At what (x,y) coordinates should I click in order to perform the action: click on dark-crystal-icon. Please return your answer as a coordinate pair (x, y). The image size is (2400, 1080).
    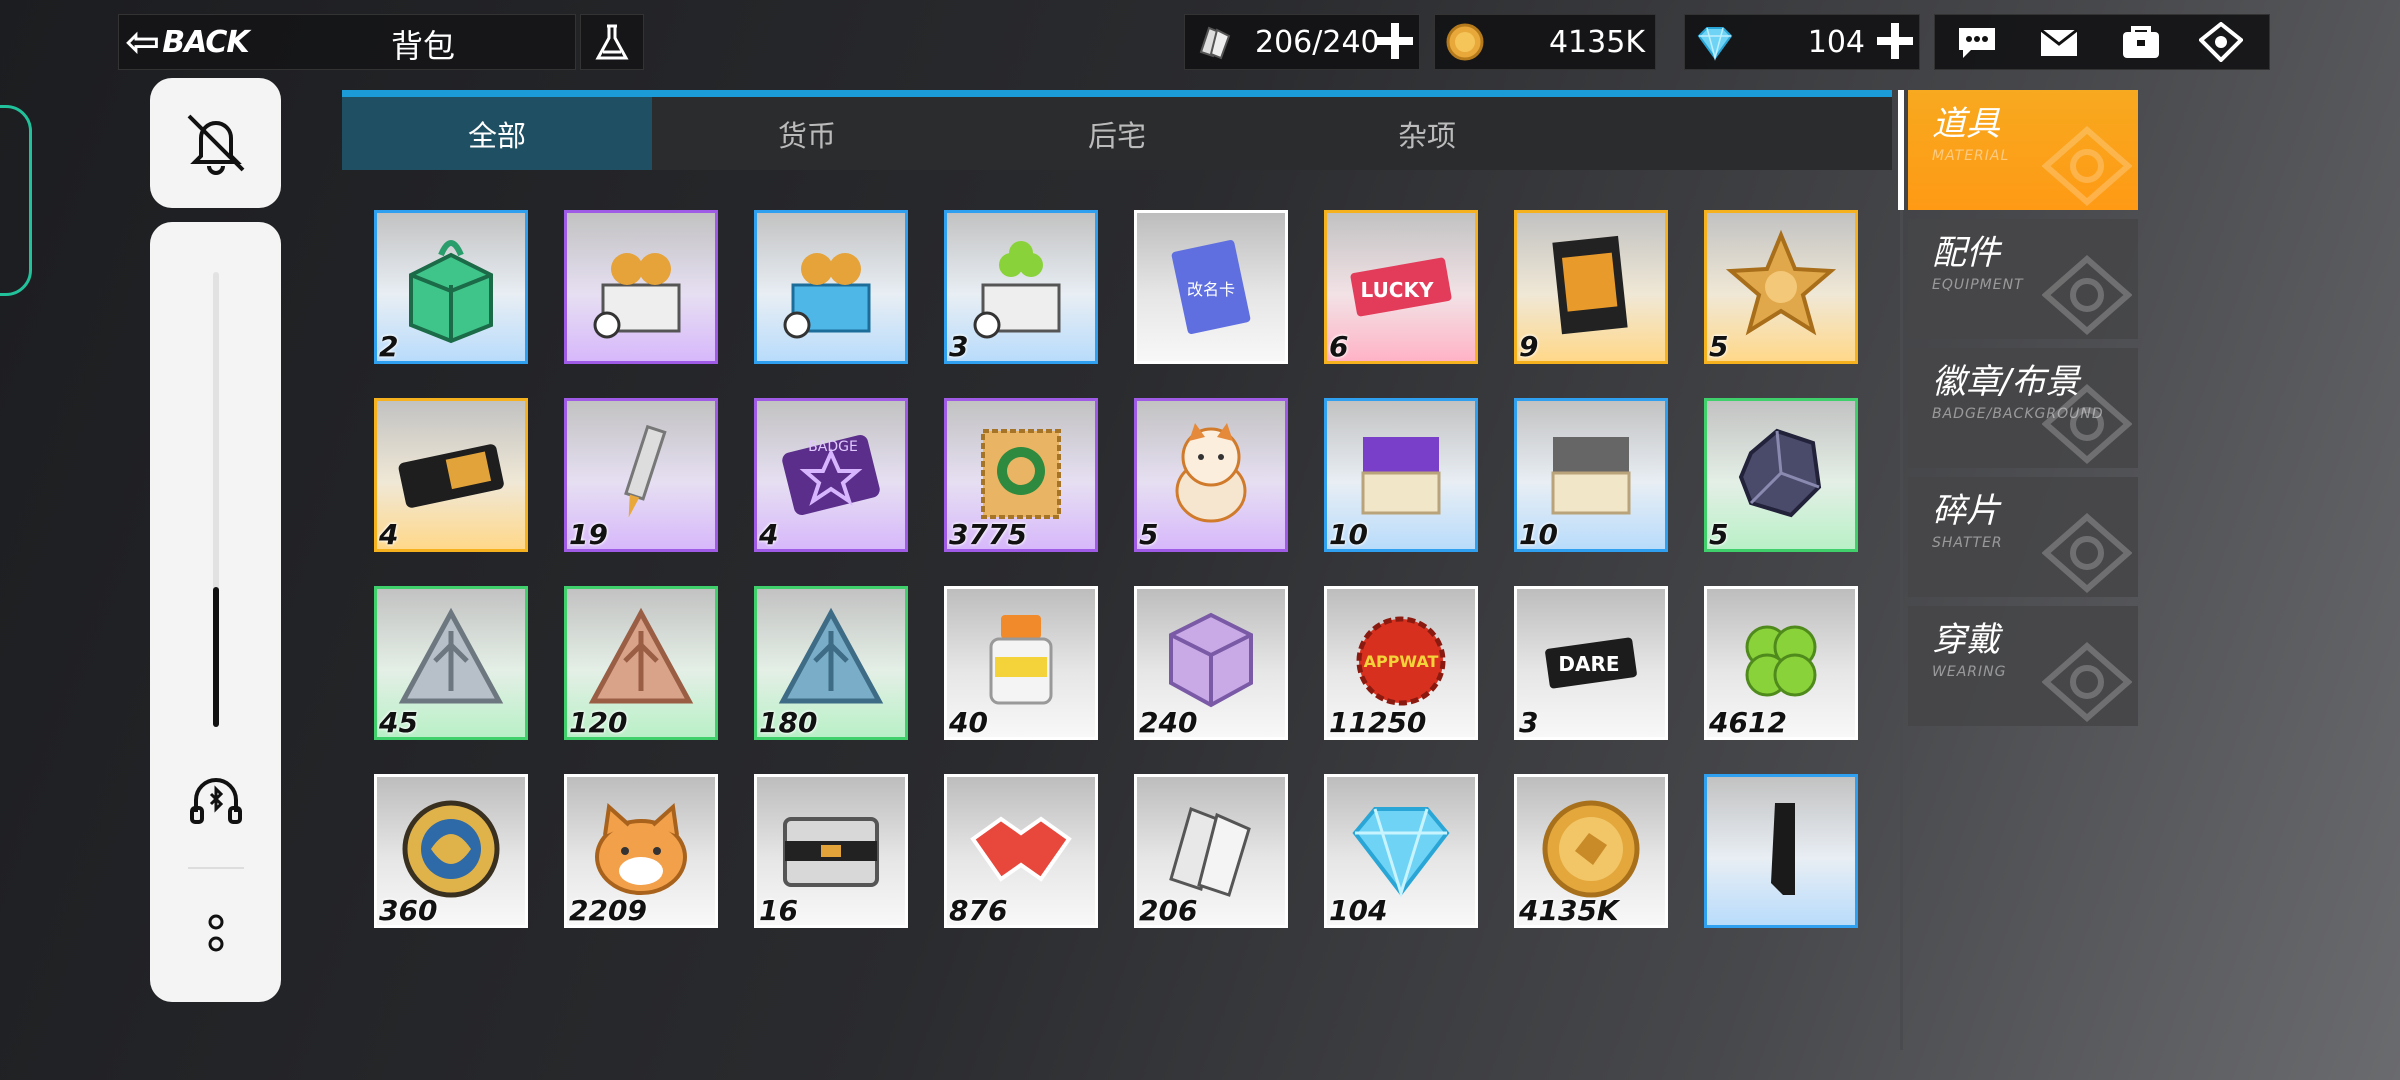
    Looking at the image, I should click on (1780, 473).